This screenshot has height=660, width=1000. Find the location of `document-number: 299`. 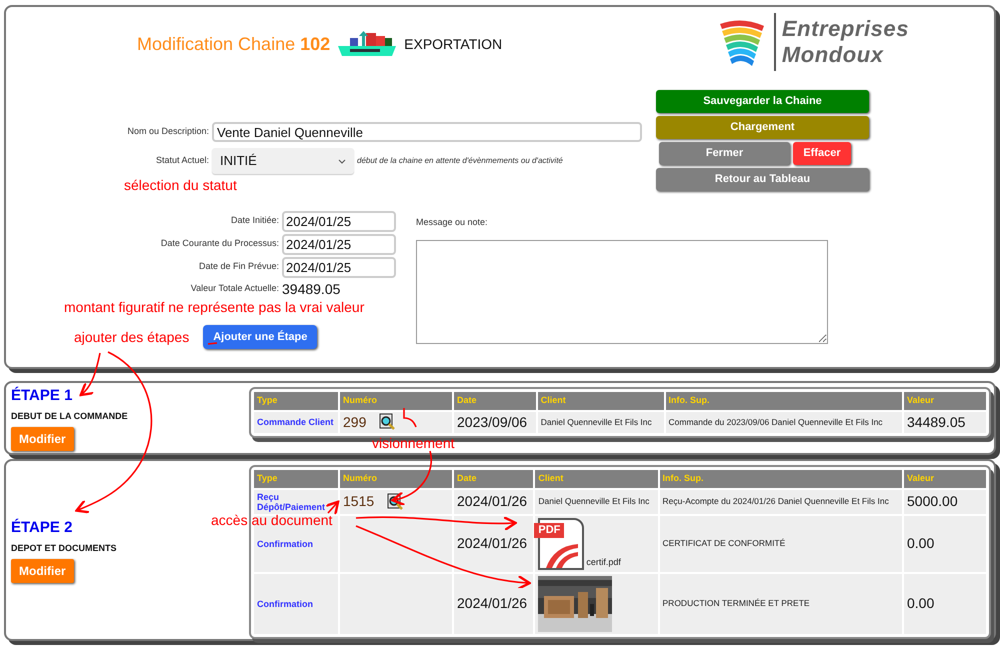

document-number: 299 is located at coordinates (354, 422).